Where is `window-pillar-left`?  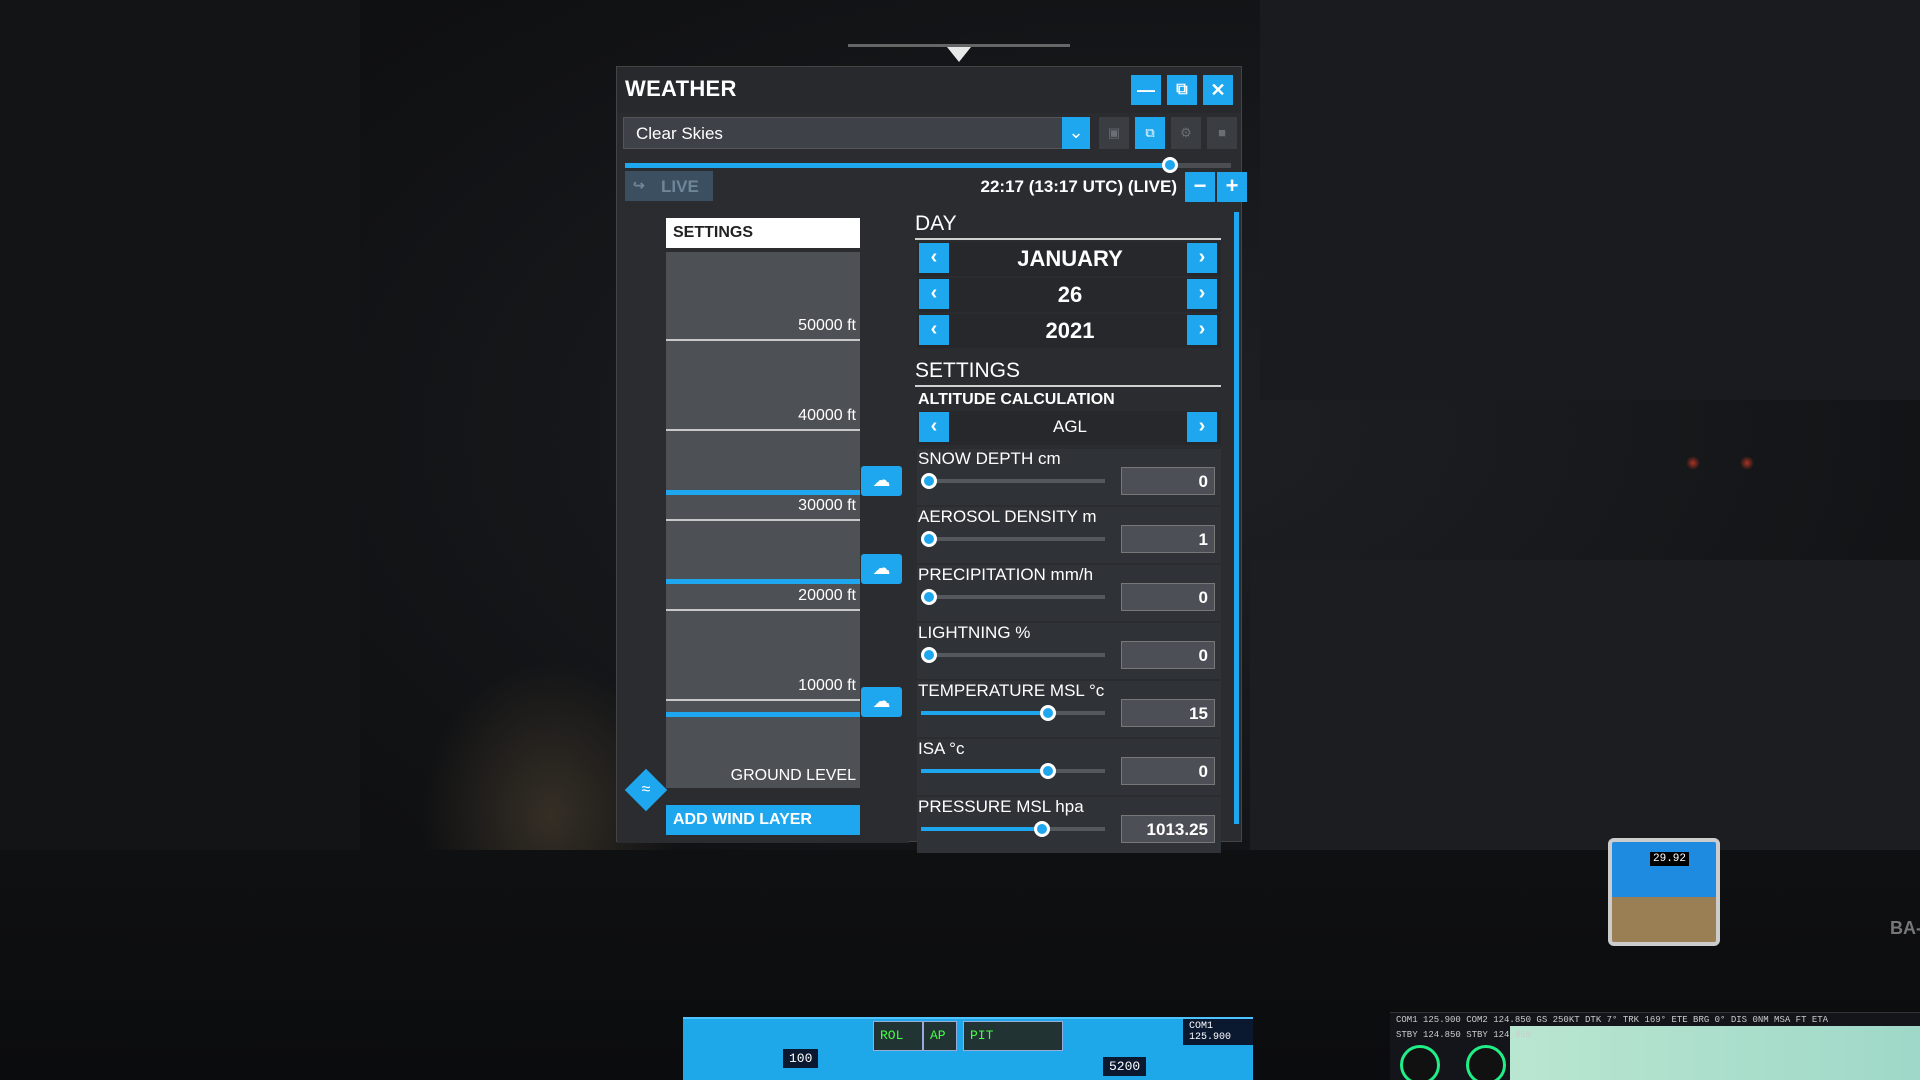 window-pillar-left is located at coordinates (180, 425).